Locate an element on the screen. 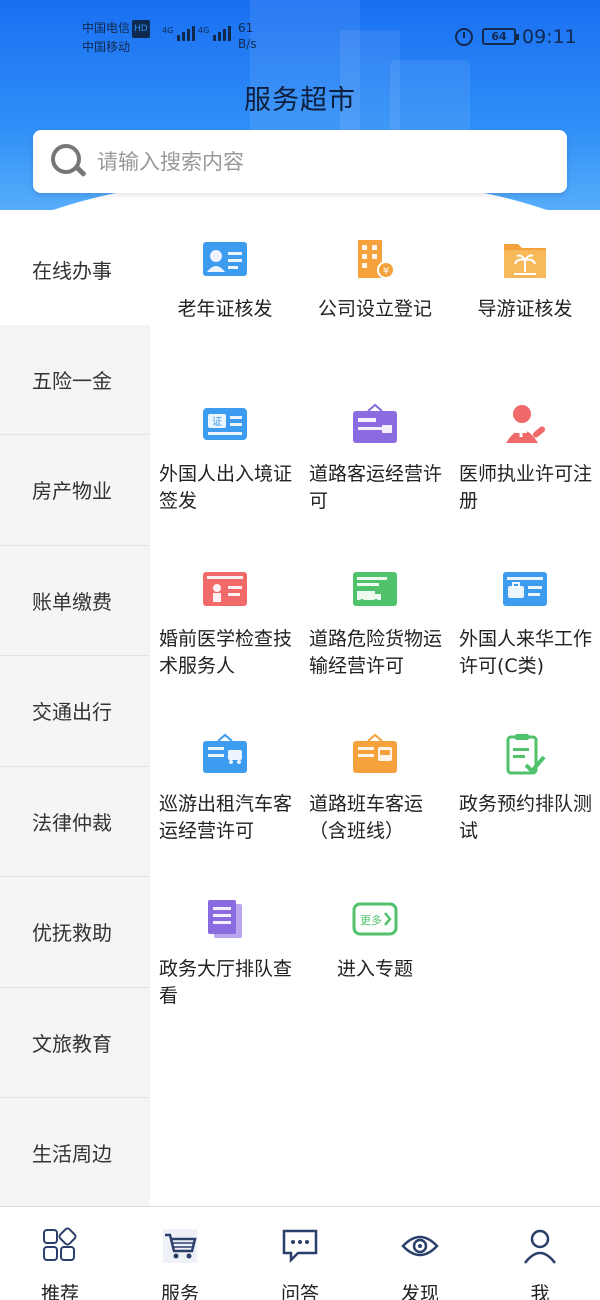 Image resolution: width=600 pixels, height=1300 pixels. svg-text: 证 is located at coordinates (217, 422).